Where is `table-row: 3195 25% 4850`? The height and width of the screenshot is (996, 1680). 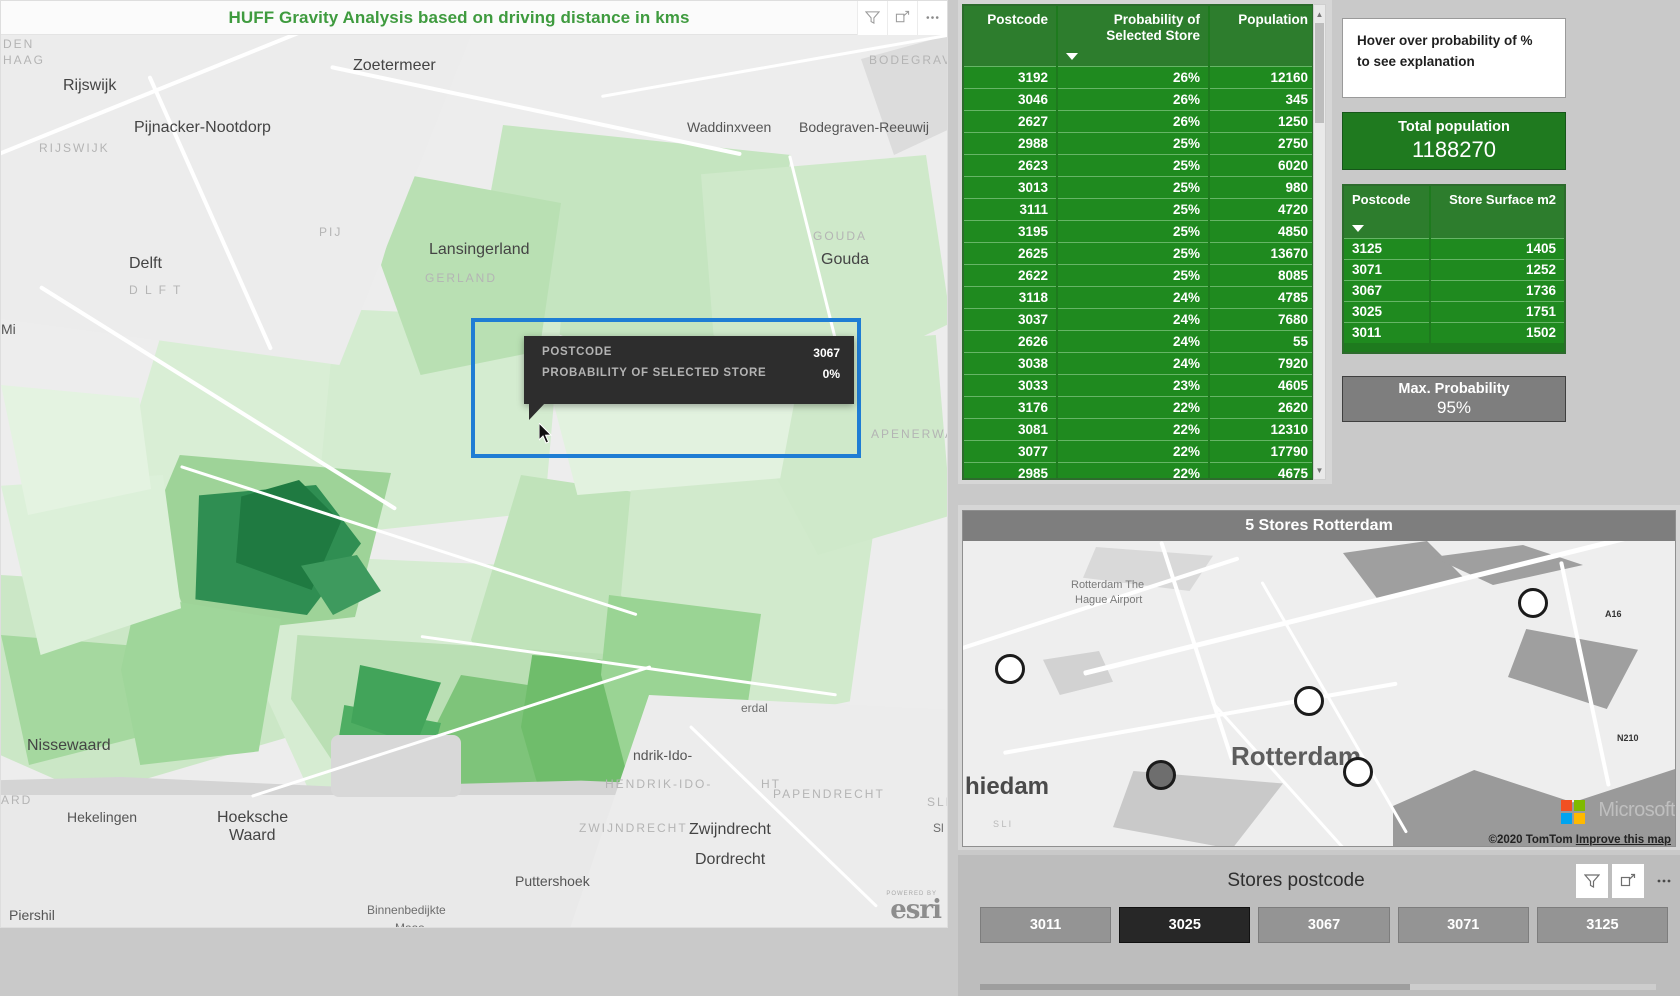 table-row: 3195 25% 4850 is located at coordinates (1138, 230).